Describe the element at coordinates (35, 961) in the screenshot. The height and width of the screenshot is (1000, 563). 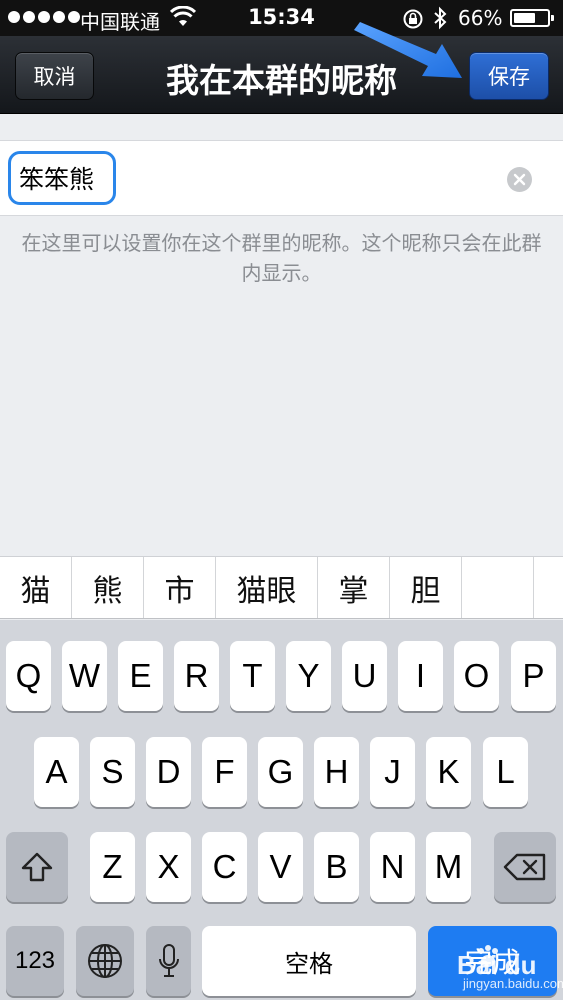
I see `numbers-key: 123` at that location.